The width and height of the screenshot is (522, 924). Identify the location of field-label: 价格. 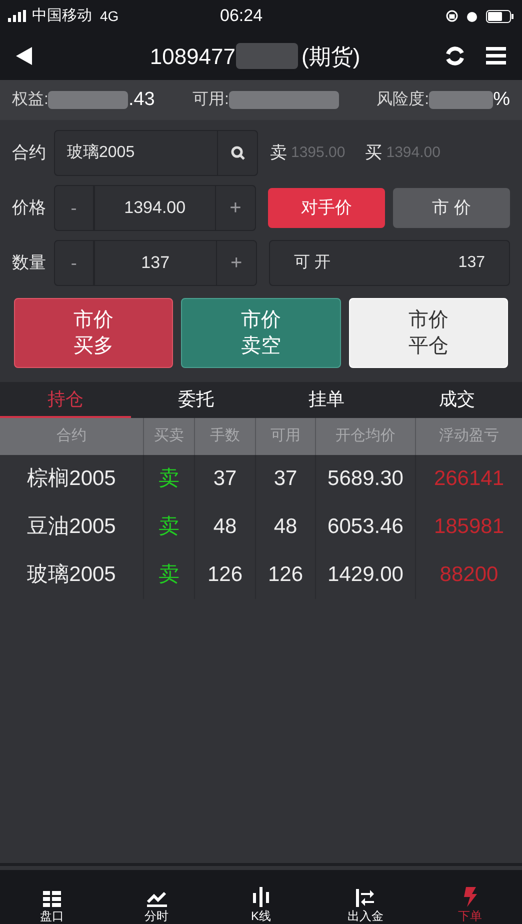
(29, 208).